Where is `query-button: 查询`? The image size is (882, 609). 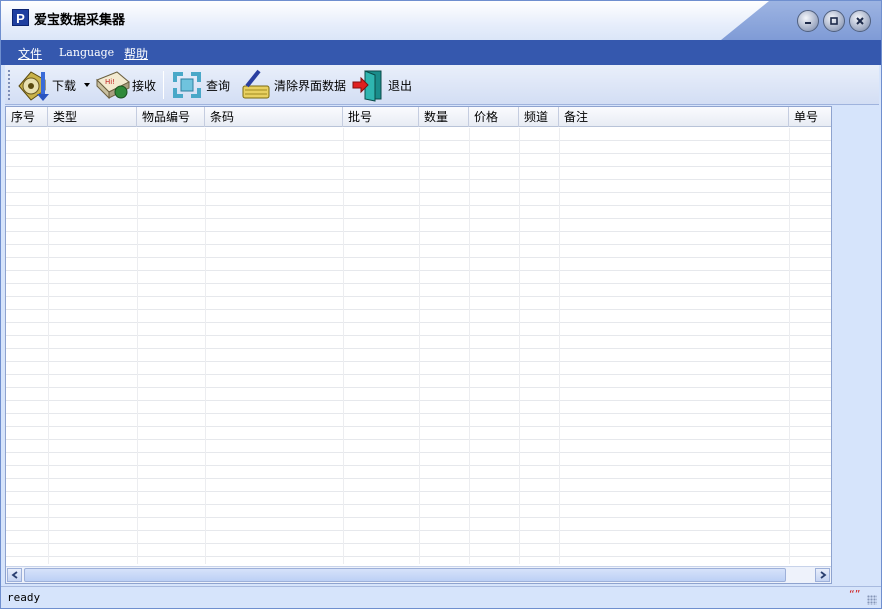 query-button: 查询 is located at coordinates (199, 85).